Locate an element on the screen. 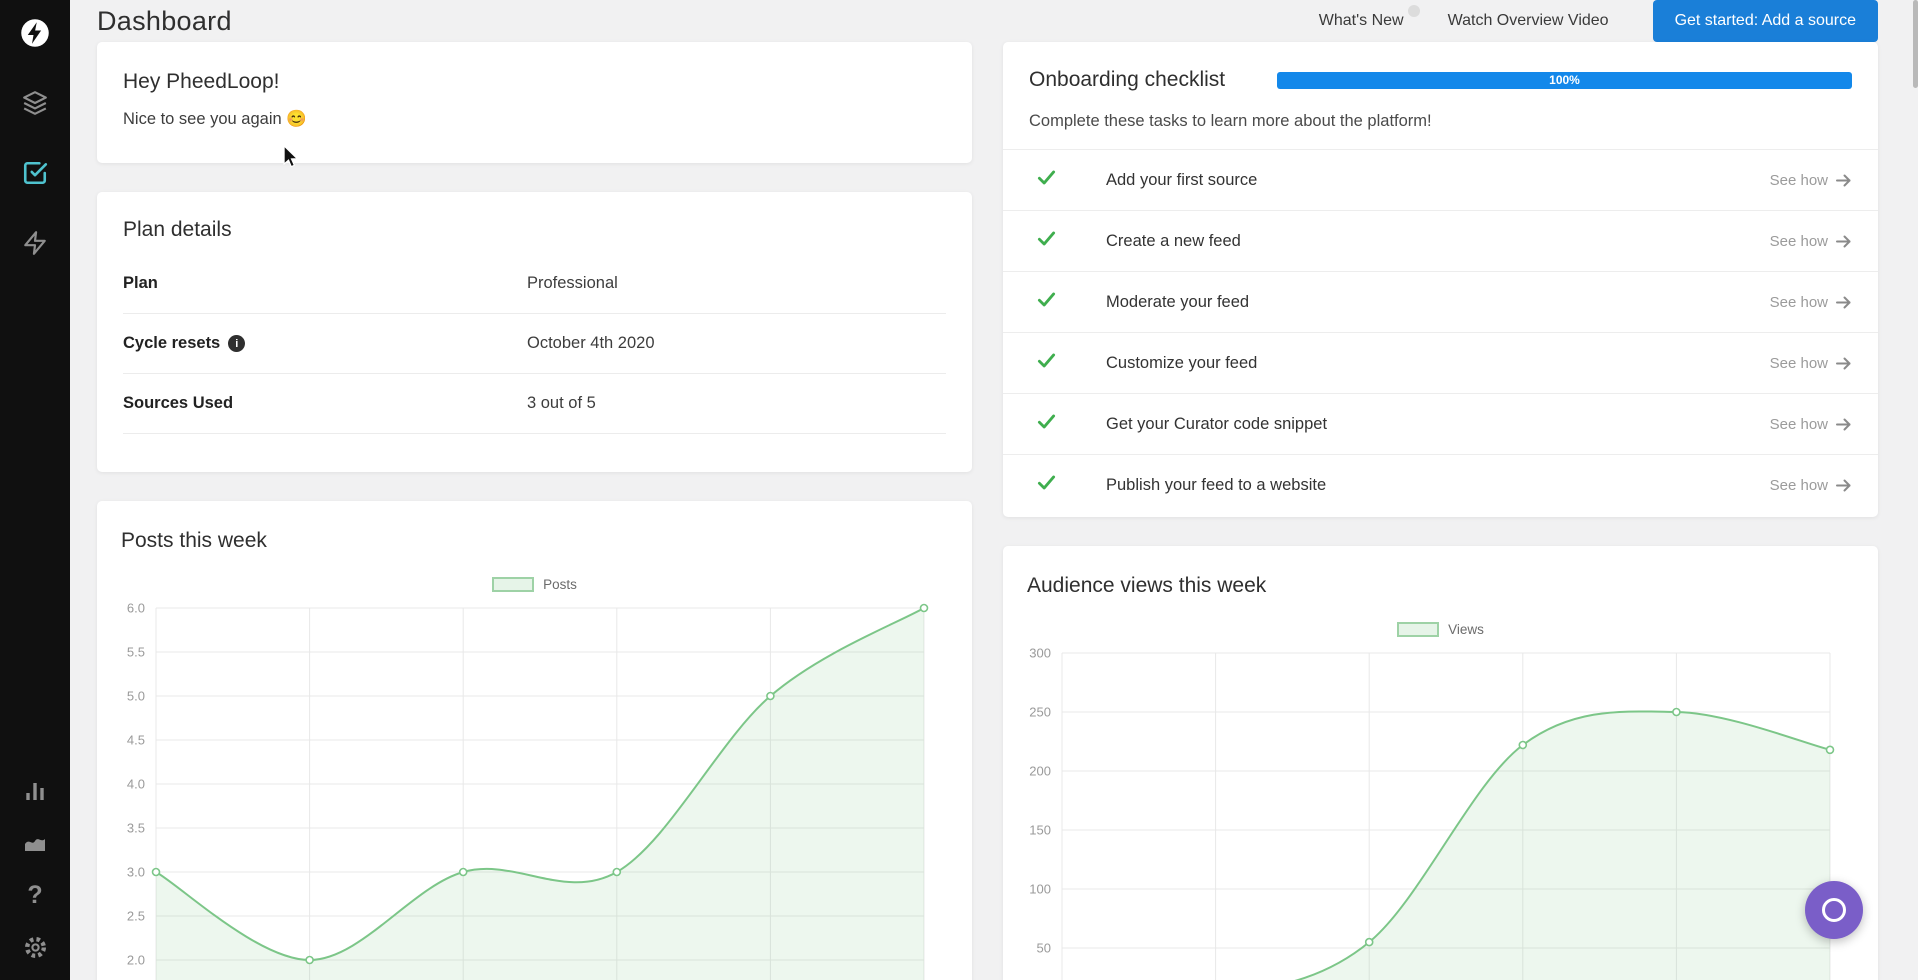 Image resolution: width=1918 pixels, height=980 pixels. plan-row: Cycle resets October 4th 2020 is located at coordinates (534, 344).